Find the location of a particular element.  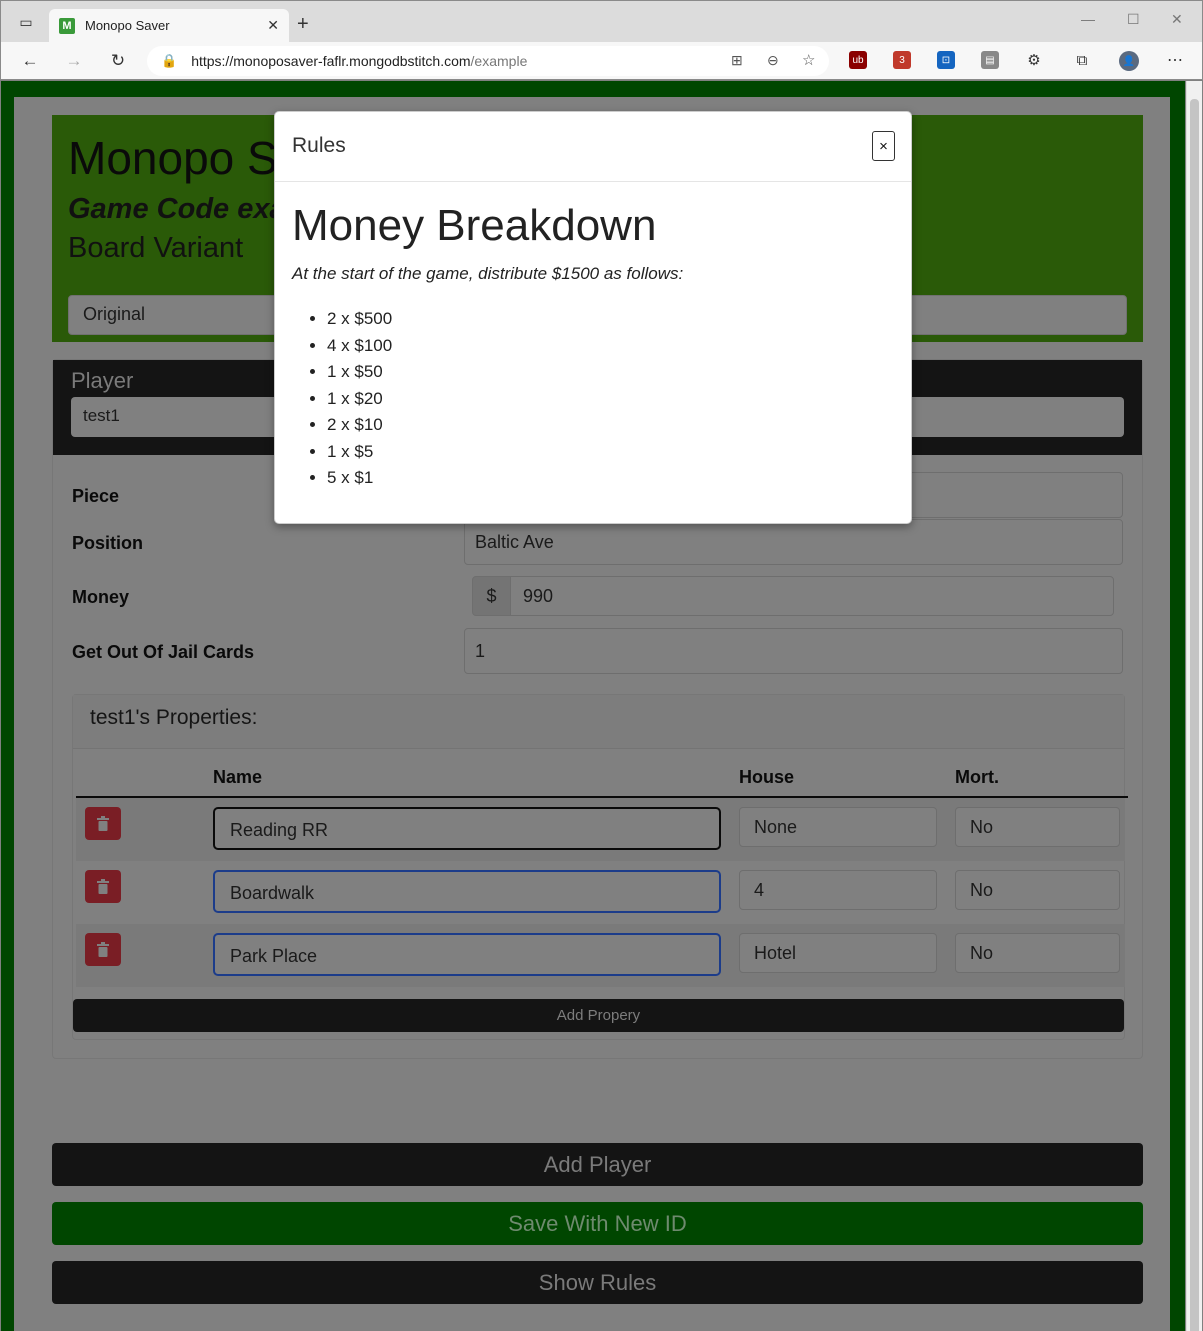

reader-icon: ⊡ is located at coordinates (946, 60).